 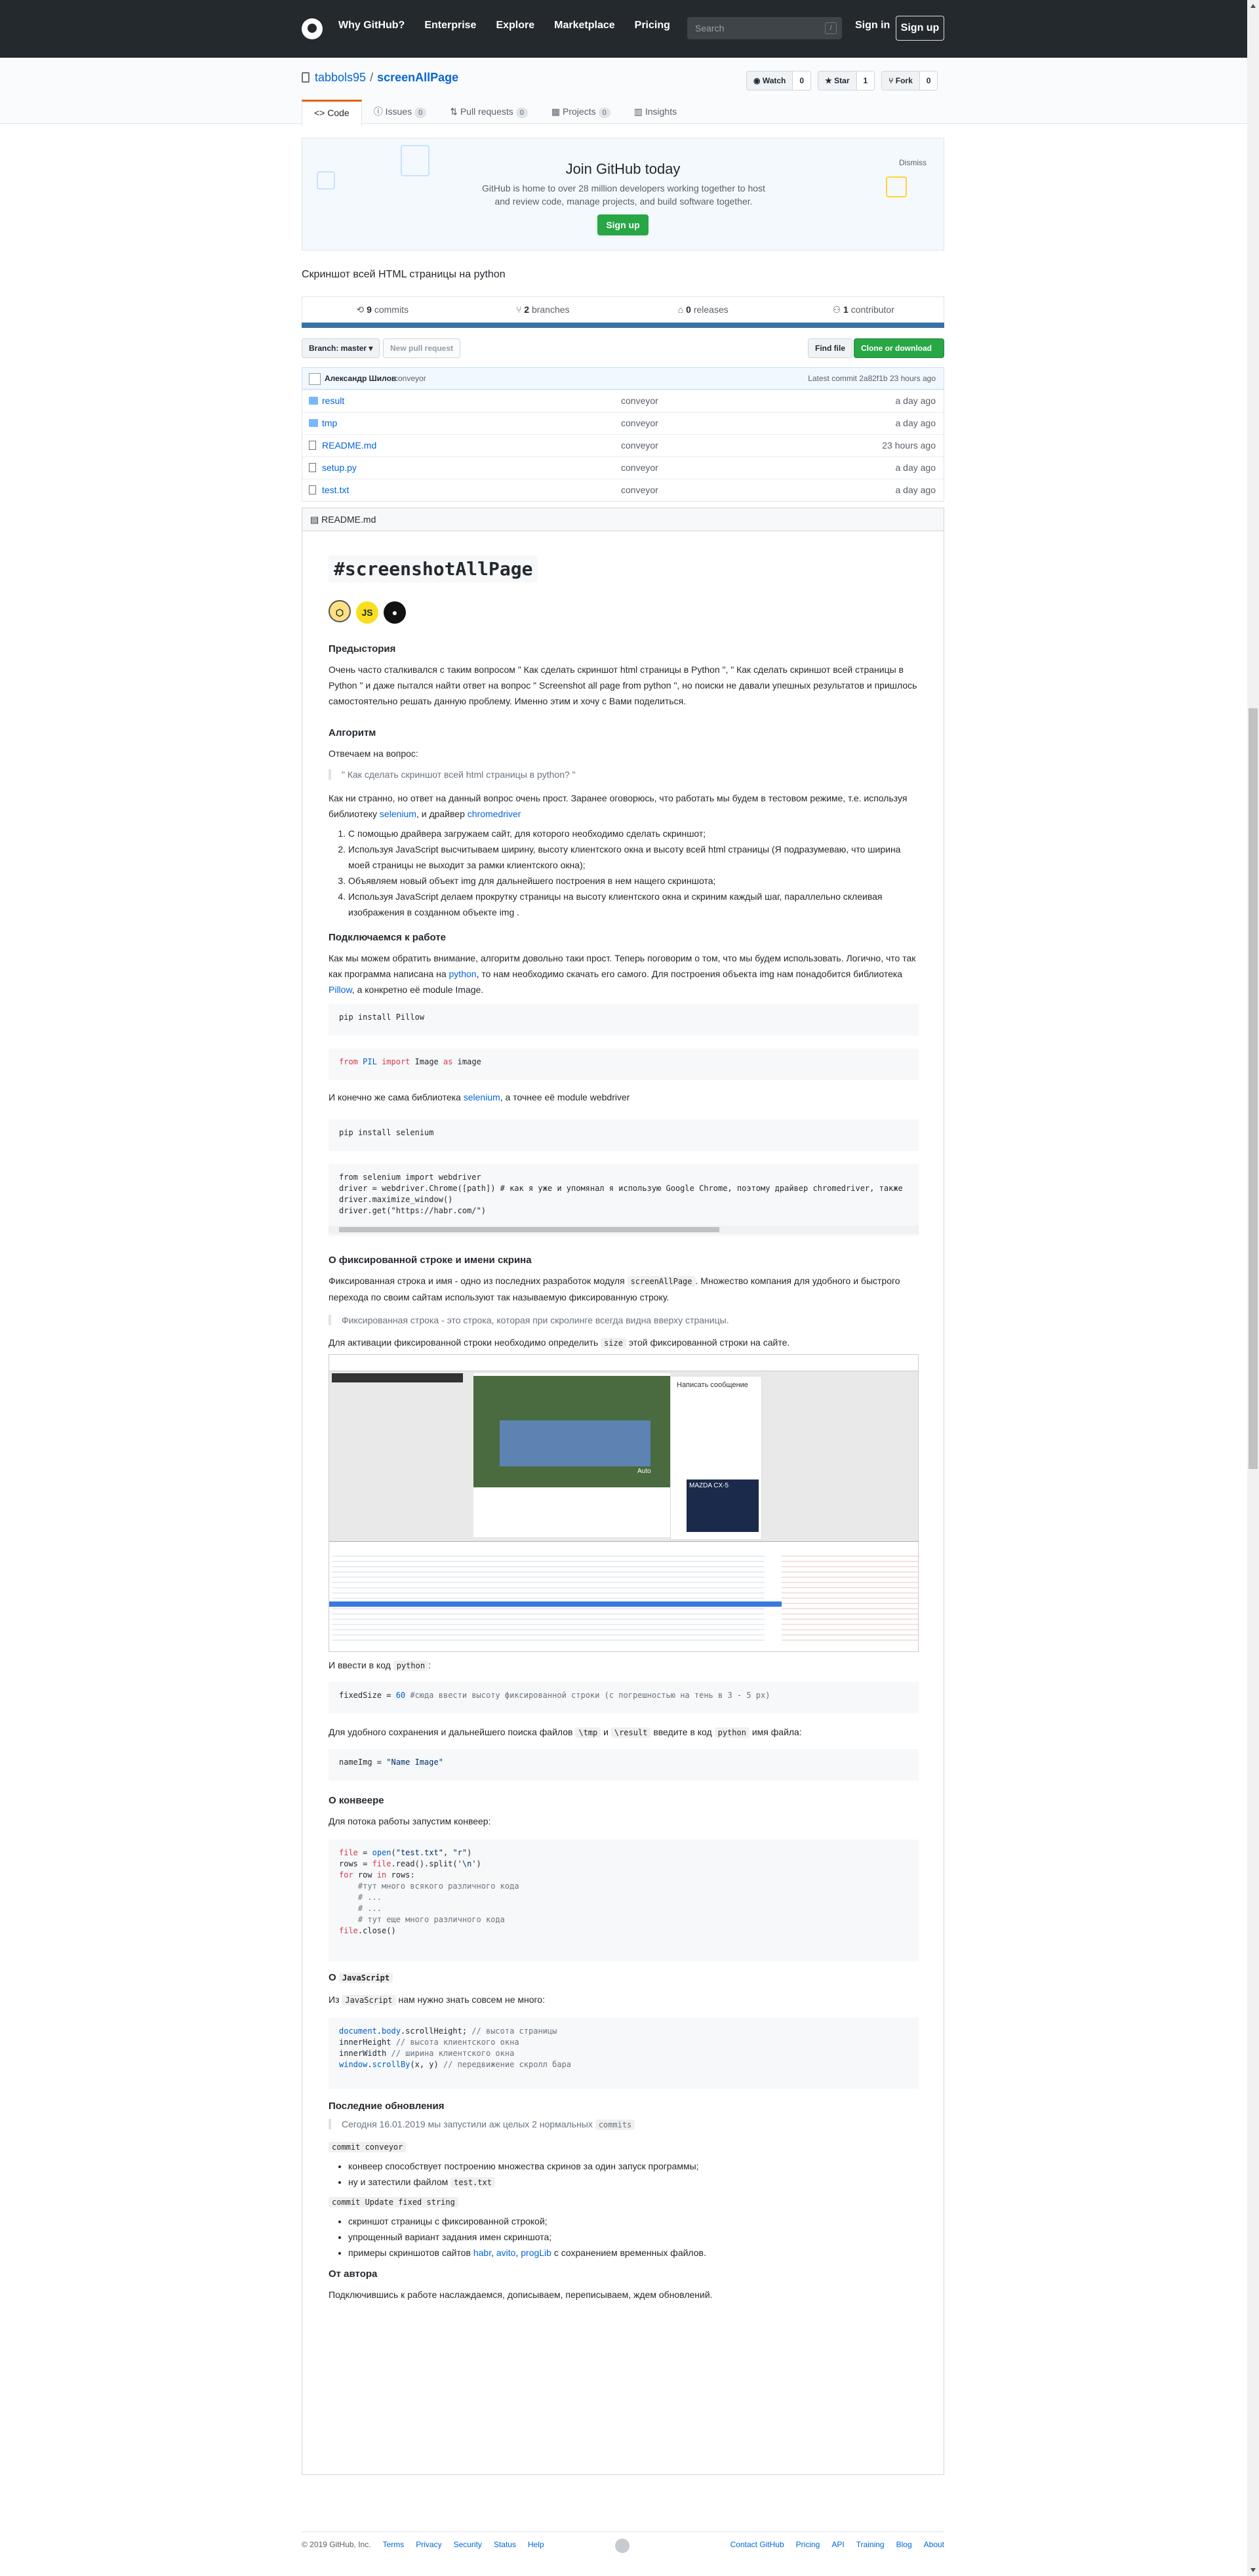 I want to click on nav-marketplace: Marketplace, so click(x=584, y=25).